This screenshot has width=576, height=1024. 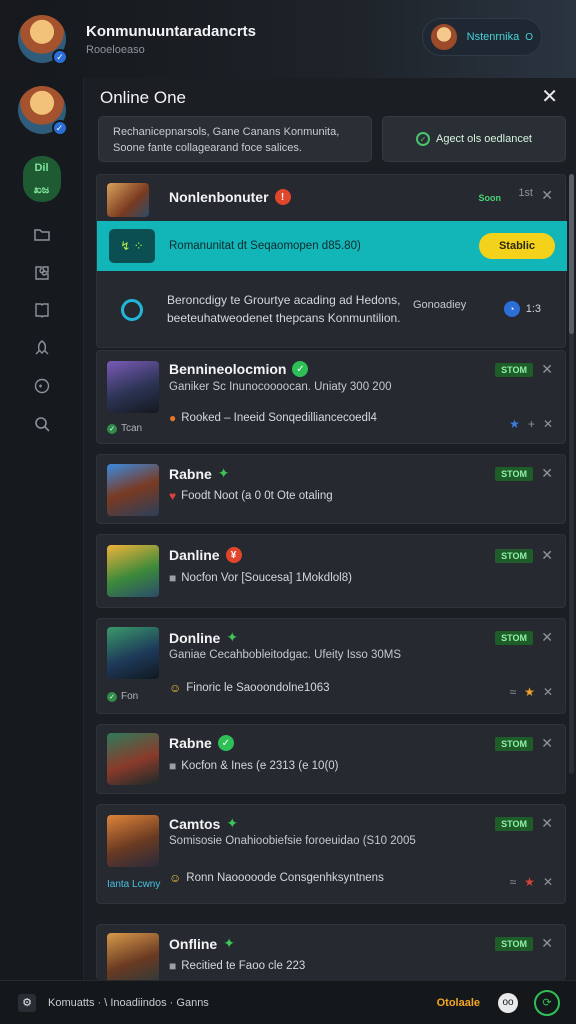 I want to click on game-title: Danline ¥, so click(x=205, y=555).